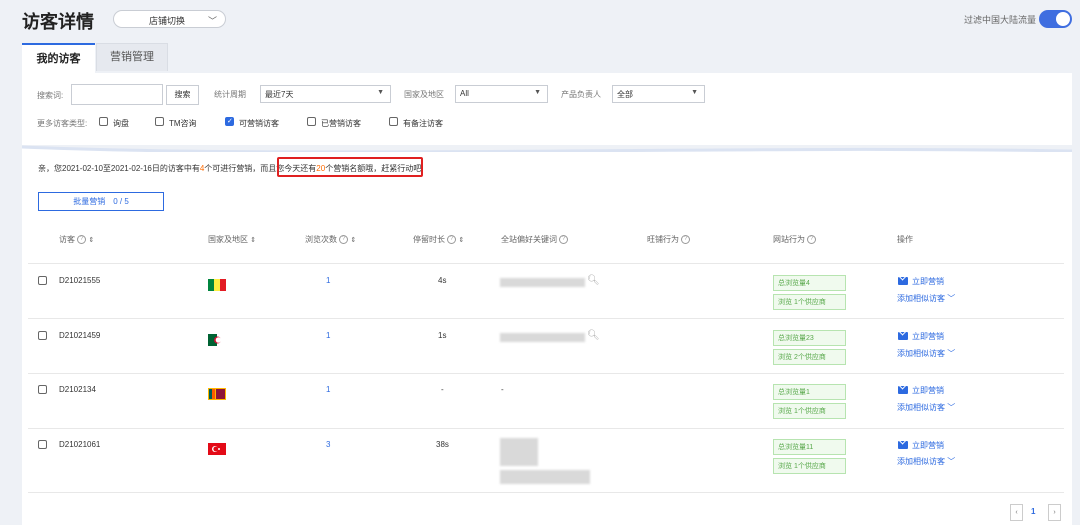 The width and height of the screenshot is (1080, 525). Describe the element at coordinates (183, 123) in the screenshot. I see `type-label-tm: TM咨询` at that location.